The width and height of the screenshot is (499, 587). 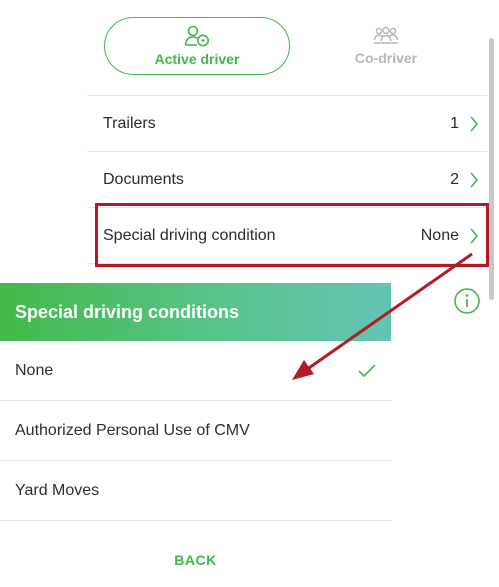 I want to click on option-yard-moves: Yard Moves, so click(x=195, y=491).